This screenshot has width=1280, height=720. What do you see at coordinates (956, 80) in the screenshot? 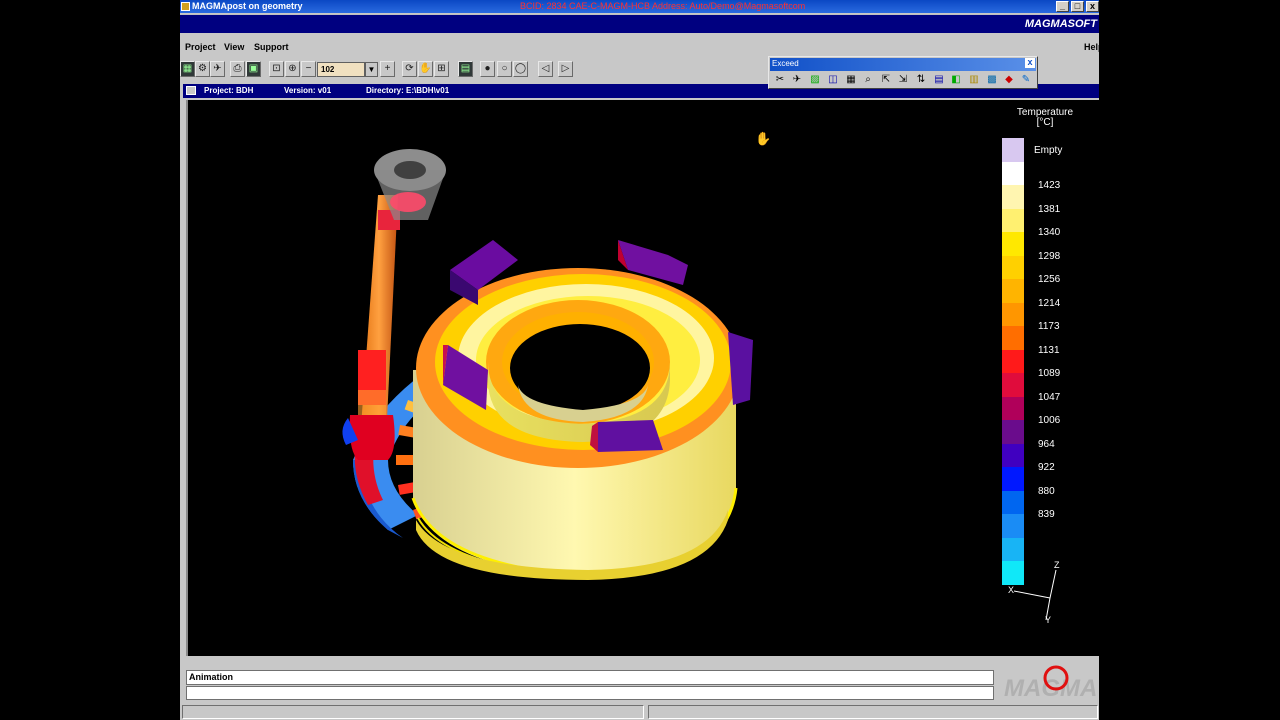
I see `exceed-tool-11-icon: ◧` at bounding box center [956, 80].